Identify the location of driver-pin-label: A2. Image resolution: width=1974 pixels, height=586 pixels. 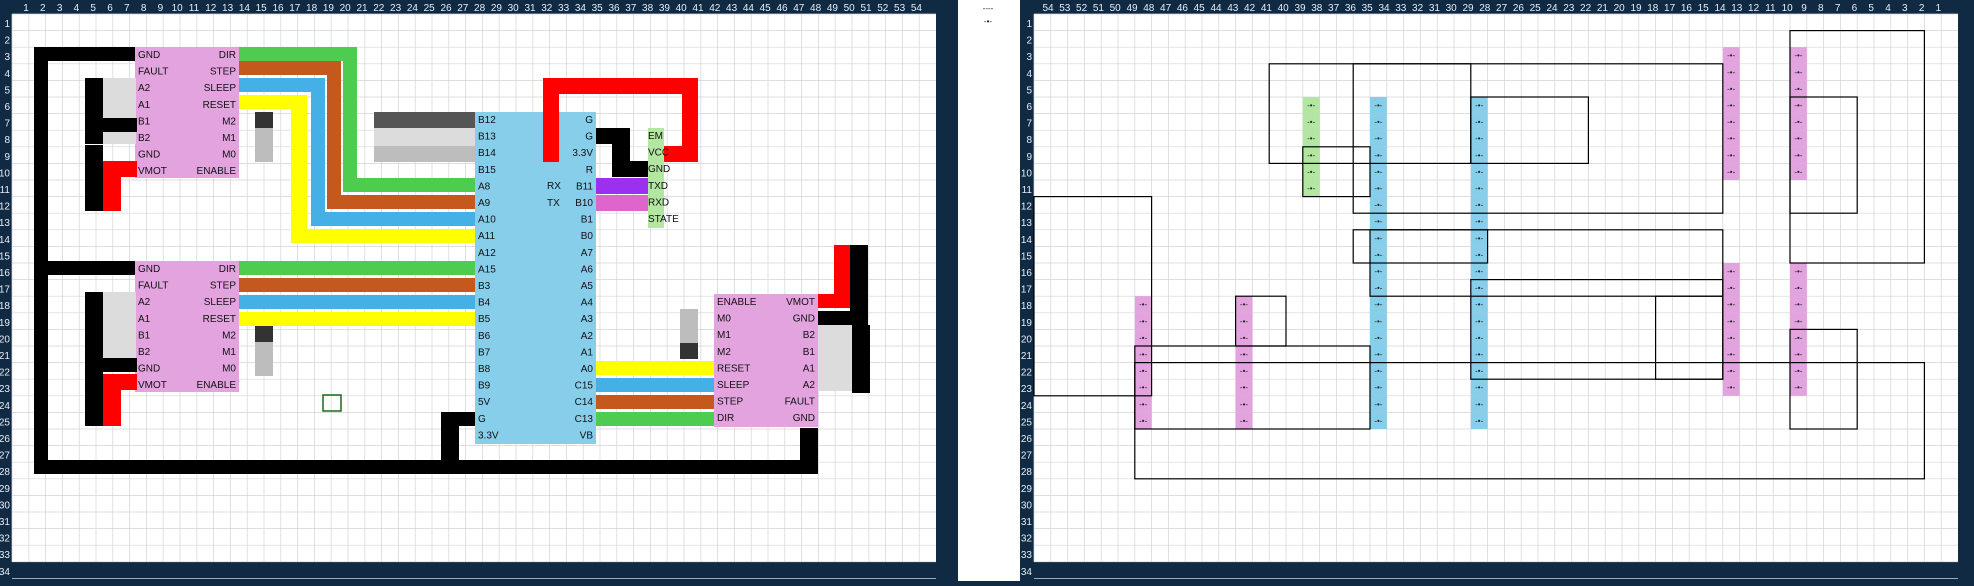
(144, 302).